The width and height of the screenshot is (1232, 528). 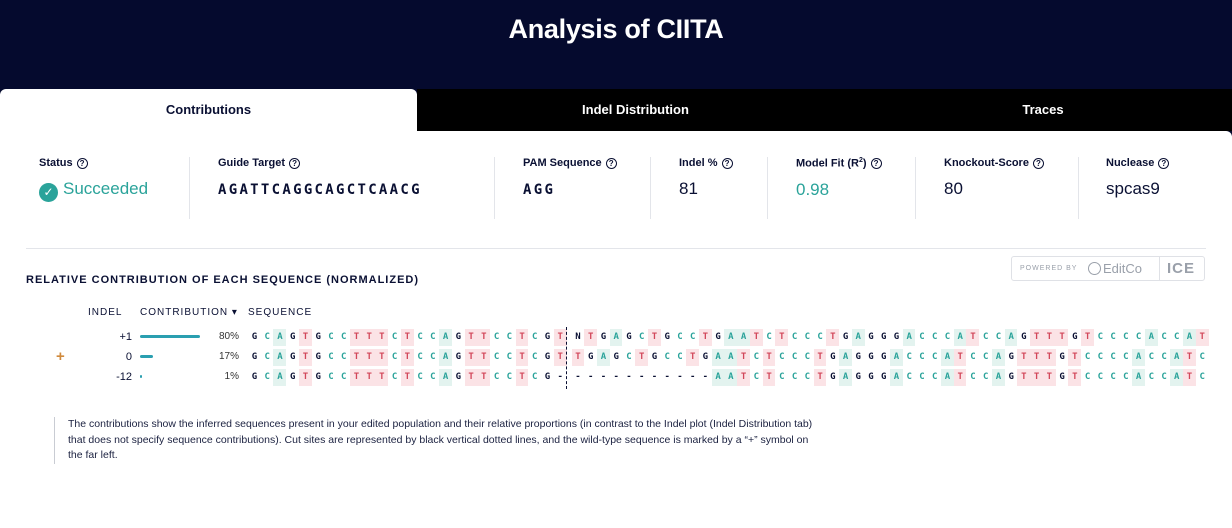 What do you see at coordinates (60, 356) in the screenshot?
I see `wild-type-marker: +` at bounding box center [60, 356].